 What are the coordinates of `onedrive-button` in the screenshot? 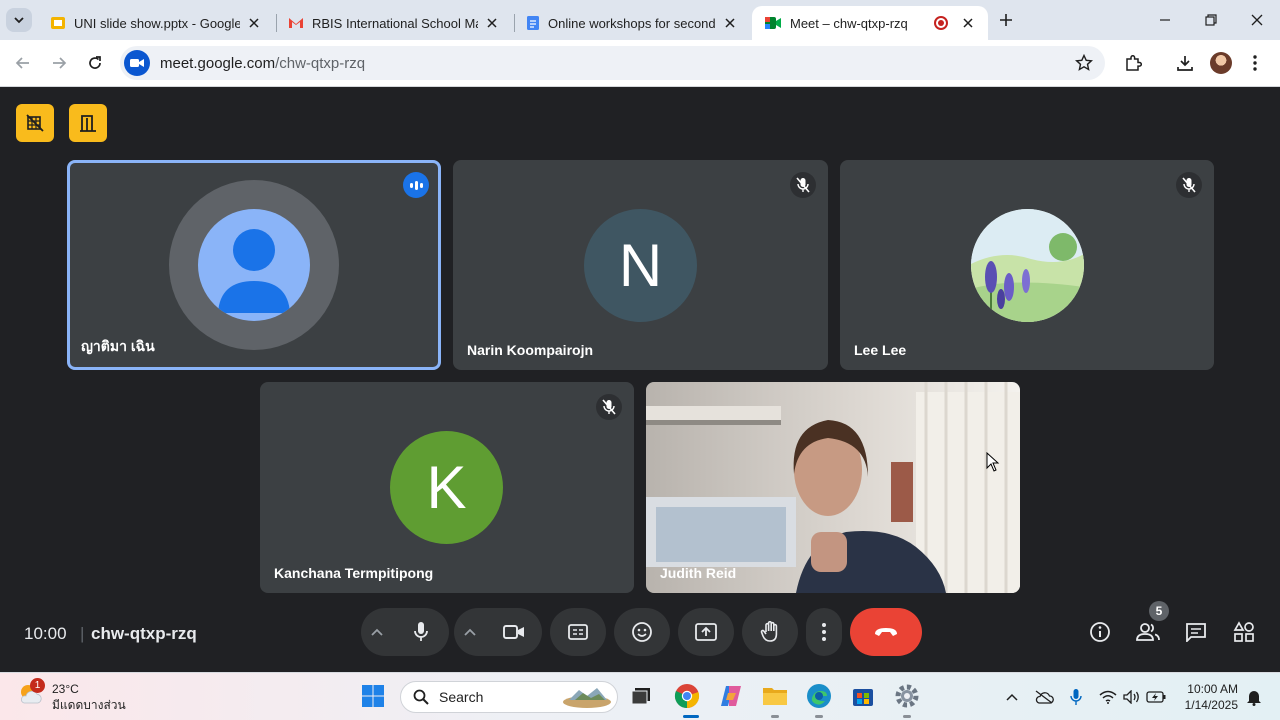 It's located at (1044, 697).